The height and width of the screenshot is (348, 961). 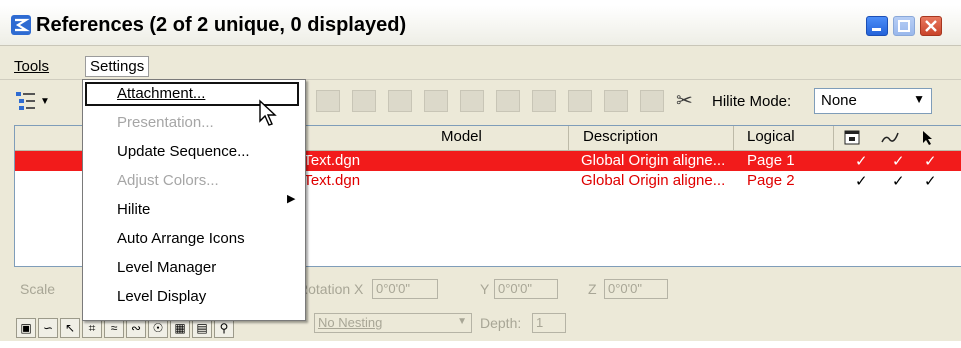 What do you see at coordinates (485, 289) in the screenshot?
I see `rotation-y-label: Y` at bounding box center [485, 289].